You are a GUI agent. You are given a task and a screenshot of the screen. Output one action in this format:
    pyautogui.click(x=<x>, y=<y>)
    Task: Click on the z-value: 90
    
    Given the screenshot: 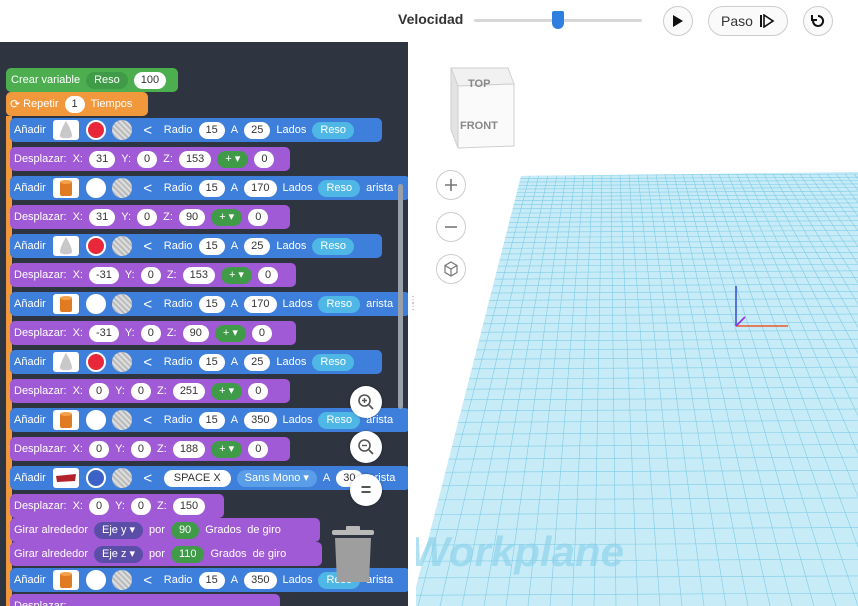 What is the action you would take?
    pyautogui.click(x=195, y=333)
    